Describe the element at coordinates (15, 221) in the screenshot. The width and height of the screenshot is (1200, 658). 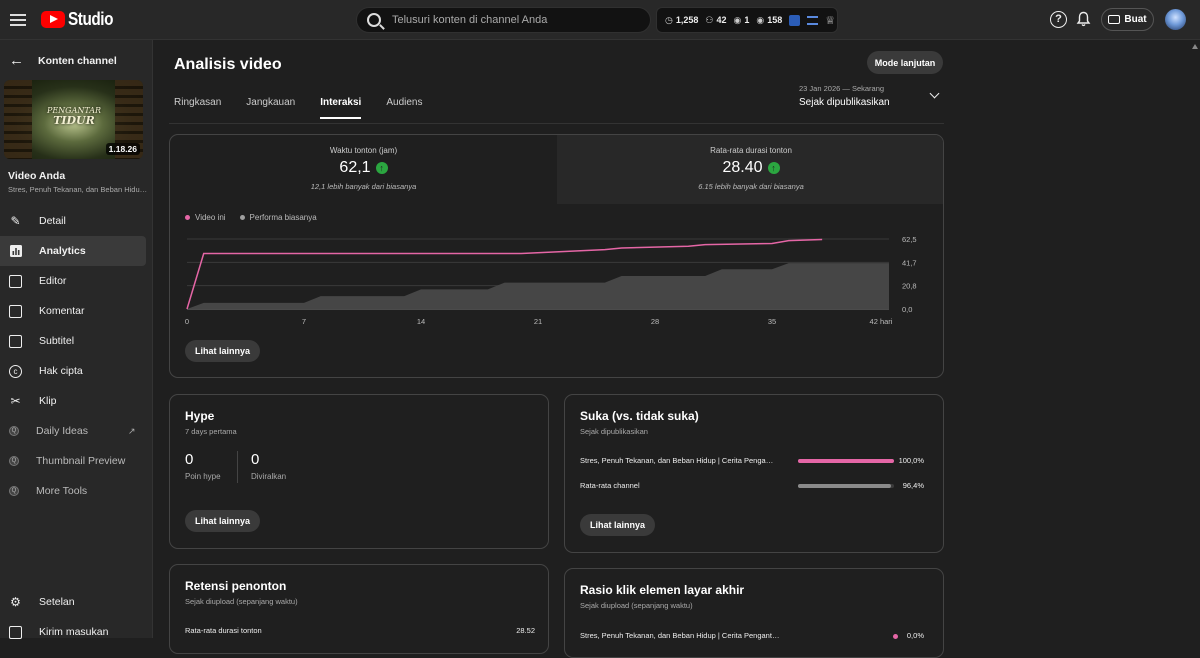
I see `pencil-icon: ✎` at that location.